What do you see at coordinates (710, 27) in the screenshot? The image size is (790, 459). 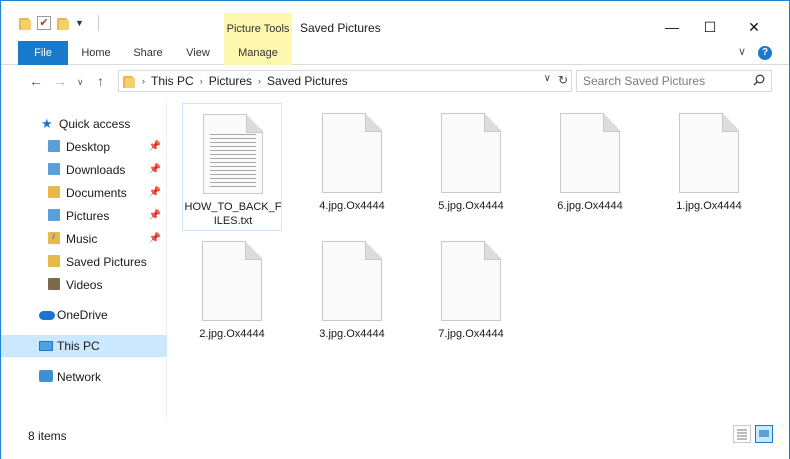 I see `maximize-button: ☐` at bounding box center [710, 27].